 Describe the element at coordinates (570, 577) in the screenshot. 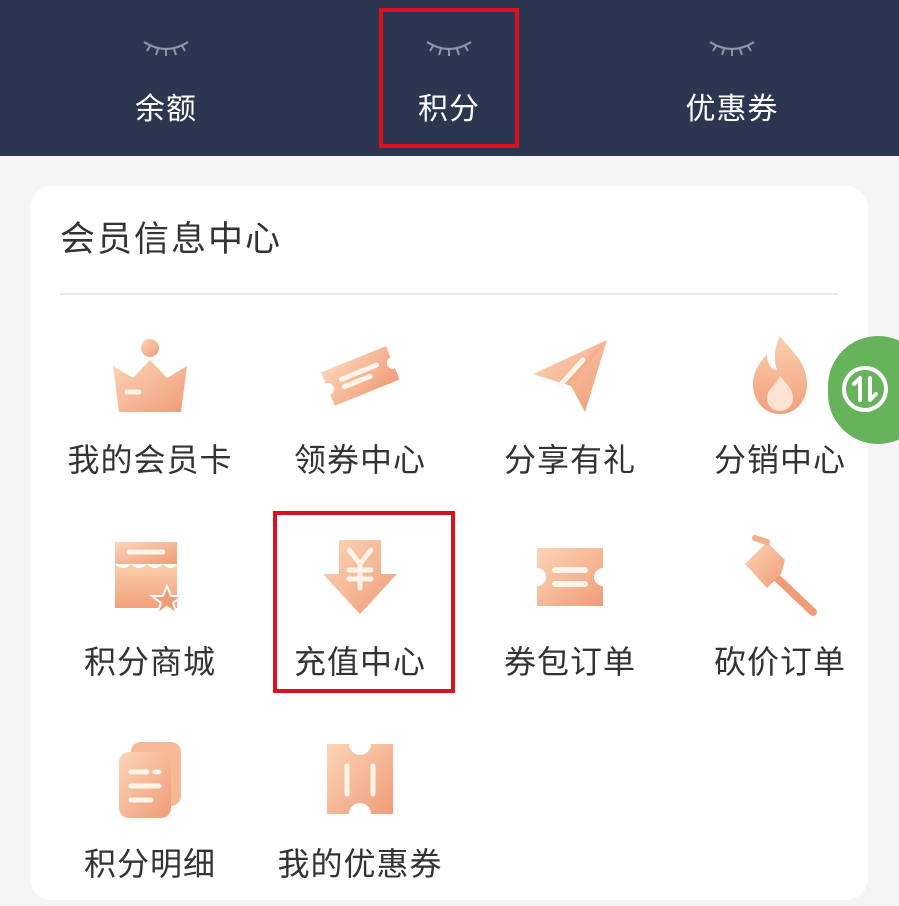

I see `coupon-icon` at that location.